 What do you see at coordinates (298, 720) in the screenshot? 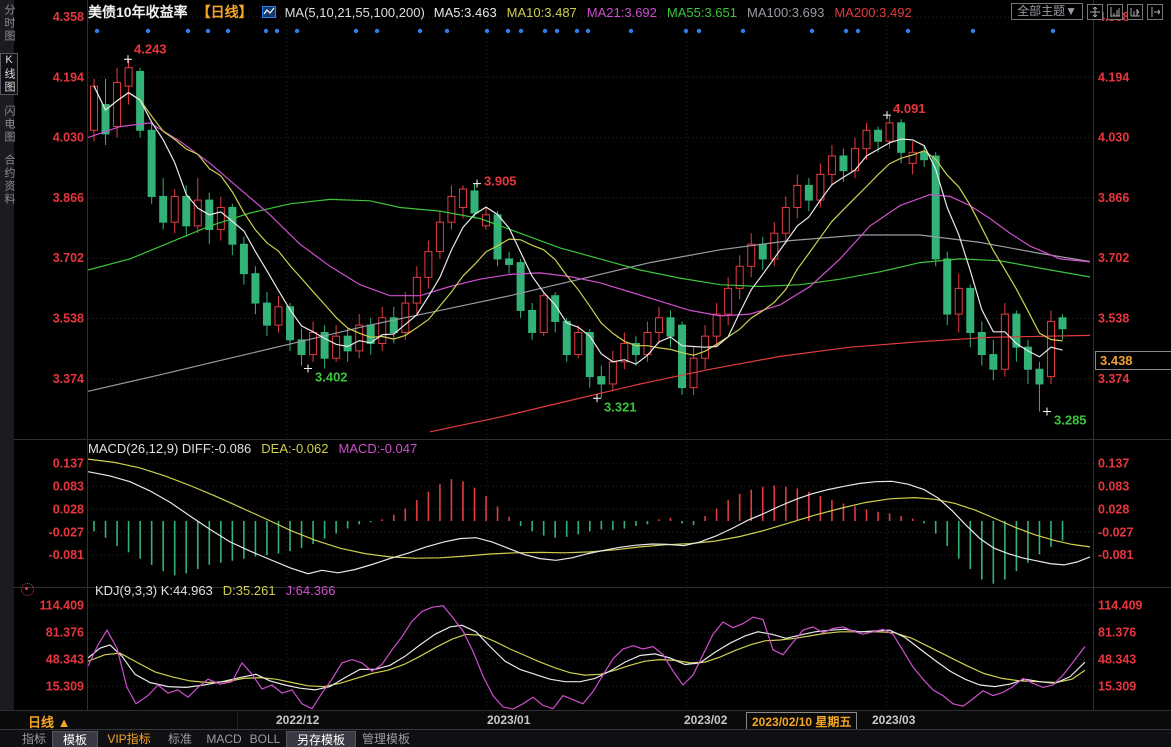
I see `time-axis-label-0: 2022/12` at bounding box center [298, 720].